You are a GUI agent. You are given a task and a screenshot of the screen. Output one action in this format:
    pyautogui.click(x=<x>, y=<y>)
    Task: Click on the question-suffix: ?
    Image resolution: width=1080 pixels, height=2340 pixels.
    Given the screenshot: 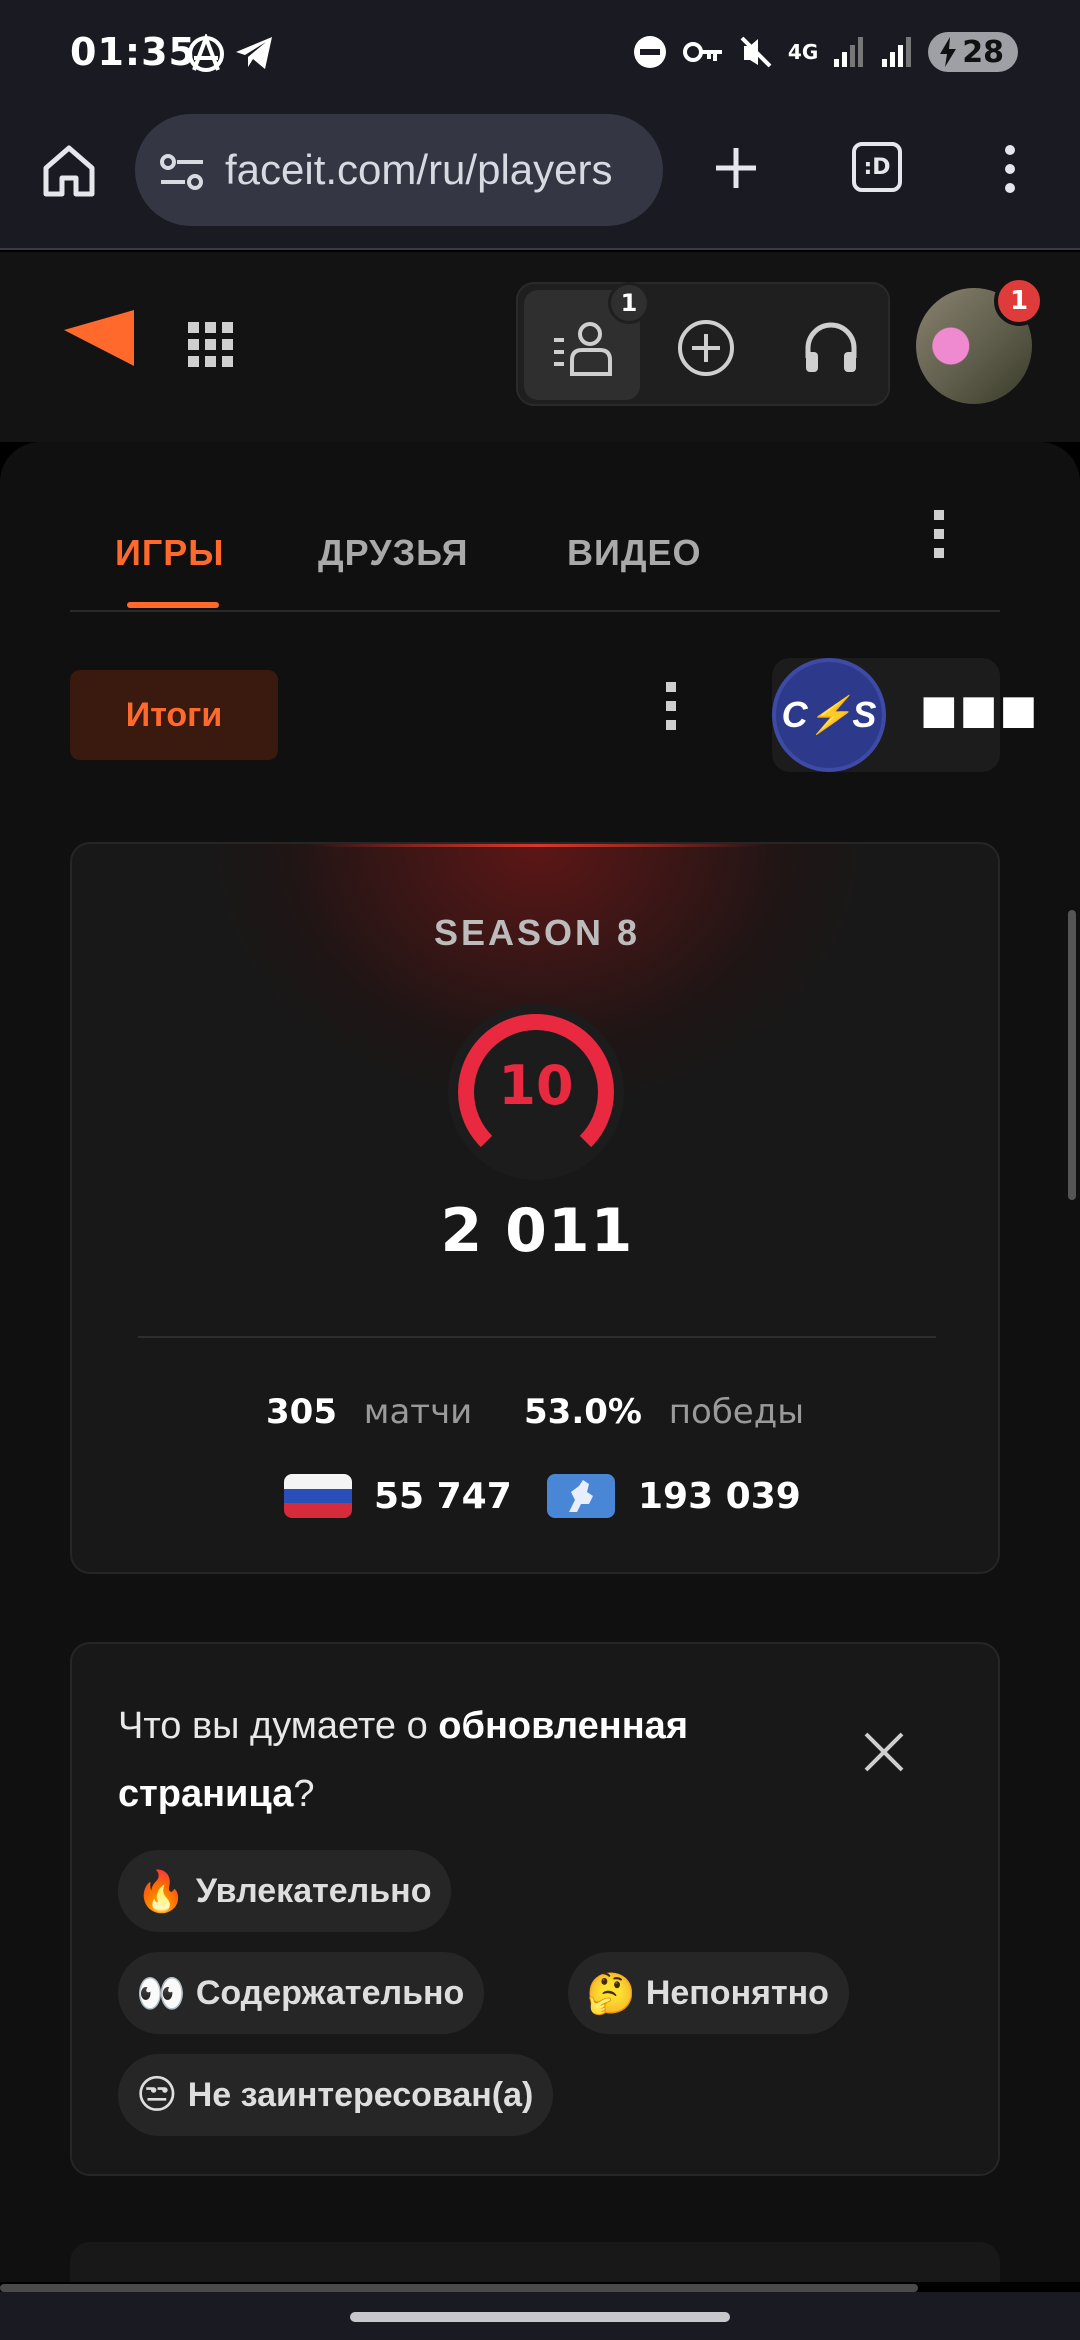 What is the action you would take?
    pyautogui.click(x=304, y=1794)
    